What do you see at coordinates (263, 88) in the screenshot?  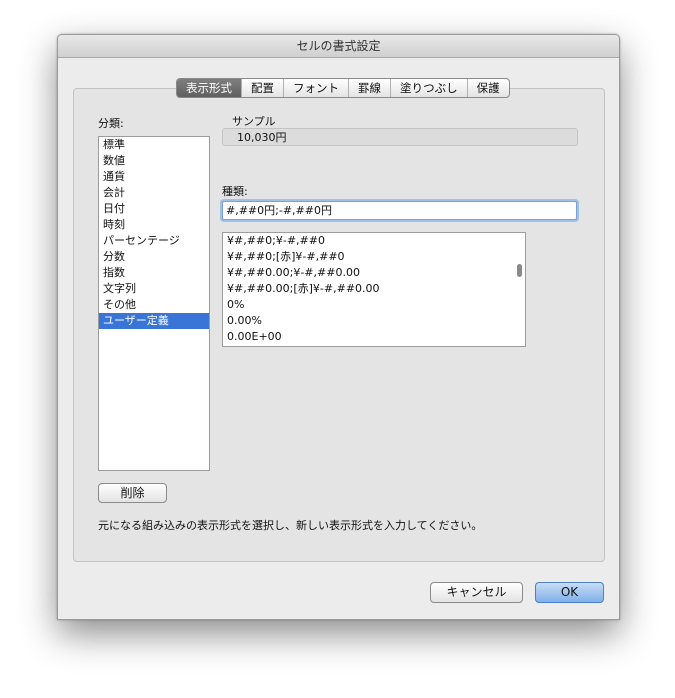 I see `tab-alignment: 配置` at bounding box center [263, 88].